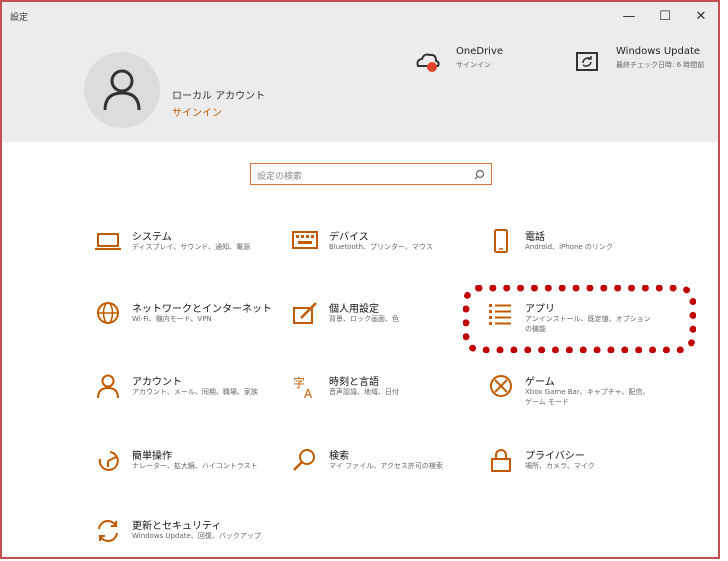  What do you see at coordinates (195, 392) in the screenshot?
I see `tile-subtitle: アカウント、メール、同期、職場、家族` at bounding box center [195, 392].